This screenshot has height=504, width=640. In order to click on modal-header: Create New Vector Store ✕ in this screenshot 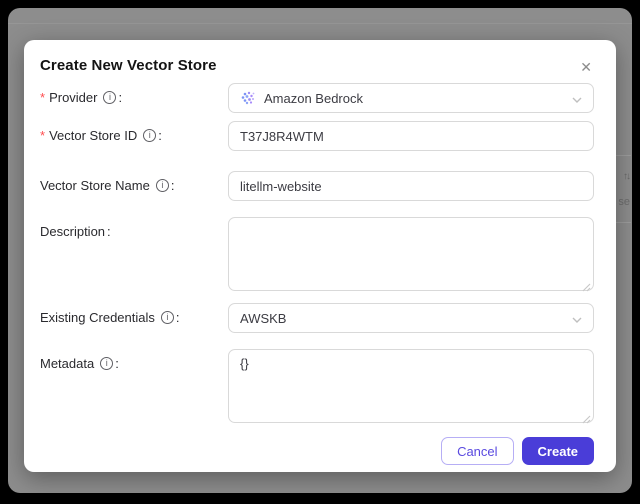, I will do `click(317, 66)`.